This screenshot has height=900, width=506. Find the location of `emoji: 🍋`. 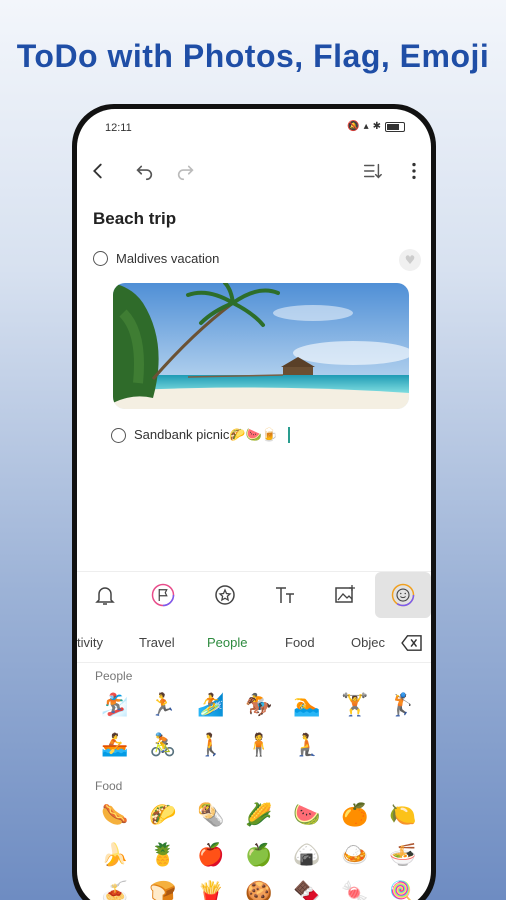

emoji: 🍋 is located at coordinates (403, 816).